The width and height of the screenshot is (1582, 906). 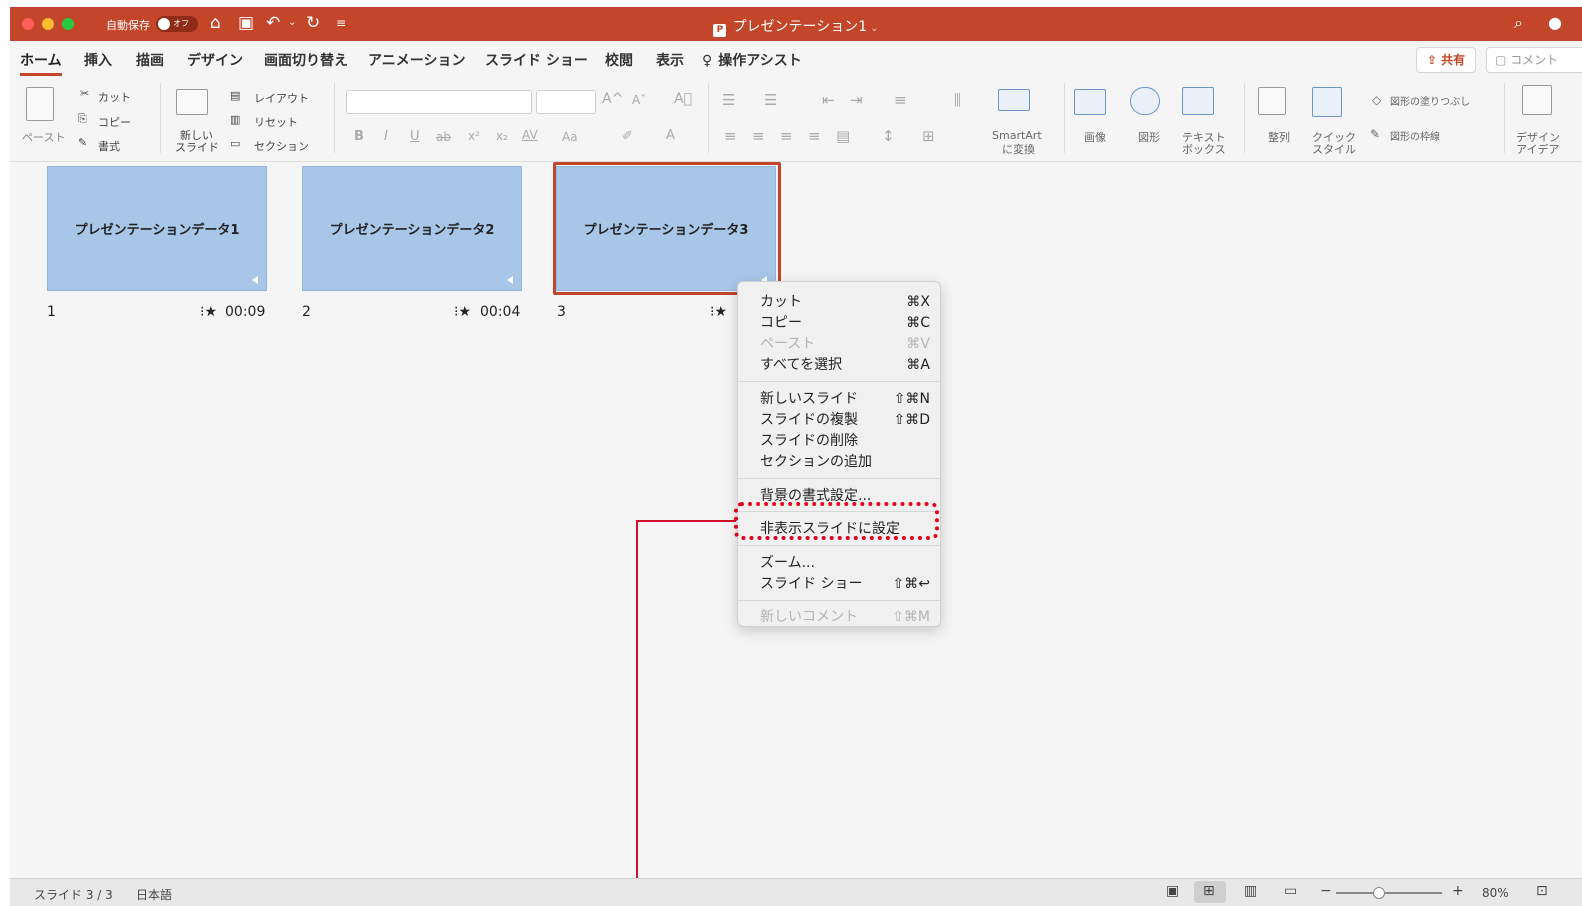 I want to click on cut-icon: ✂, so click(x=84, y=93).